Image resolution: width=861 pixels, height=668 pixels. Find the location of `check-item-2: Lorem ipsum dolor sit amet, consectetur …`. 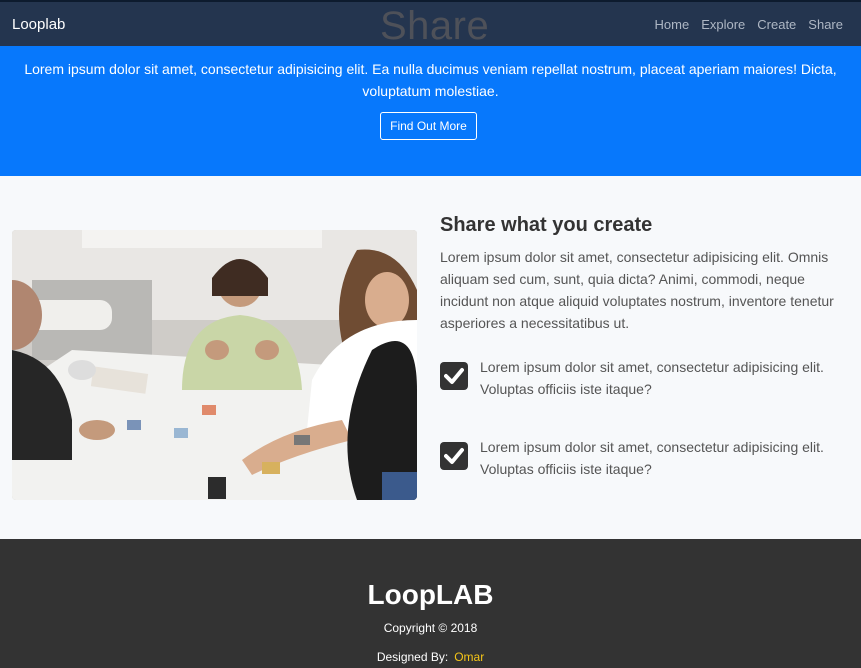

check-item-2: Lorem ipsum dolor sit amet, consectetur … is located at coordinates (645, 461).